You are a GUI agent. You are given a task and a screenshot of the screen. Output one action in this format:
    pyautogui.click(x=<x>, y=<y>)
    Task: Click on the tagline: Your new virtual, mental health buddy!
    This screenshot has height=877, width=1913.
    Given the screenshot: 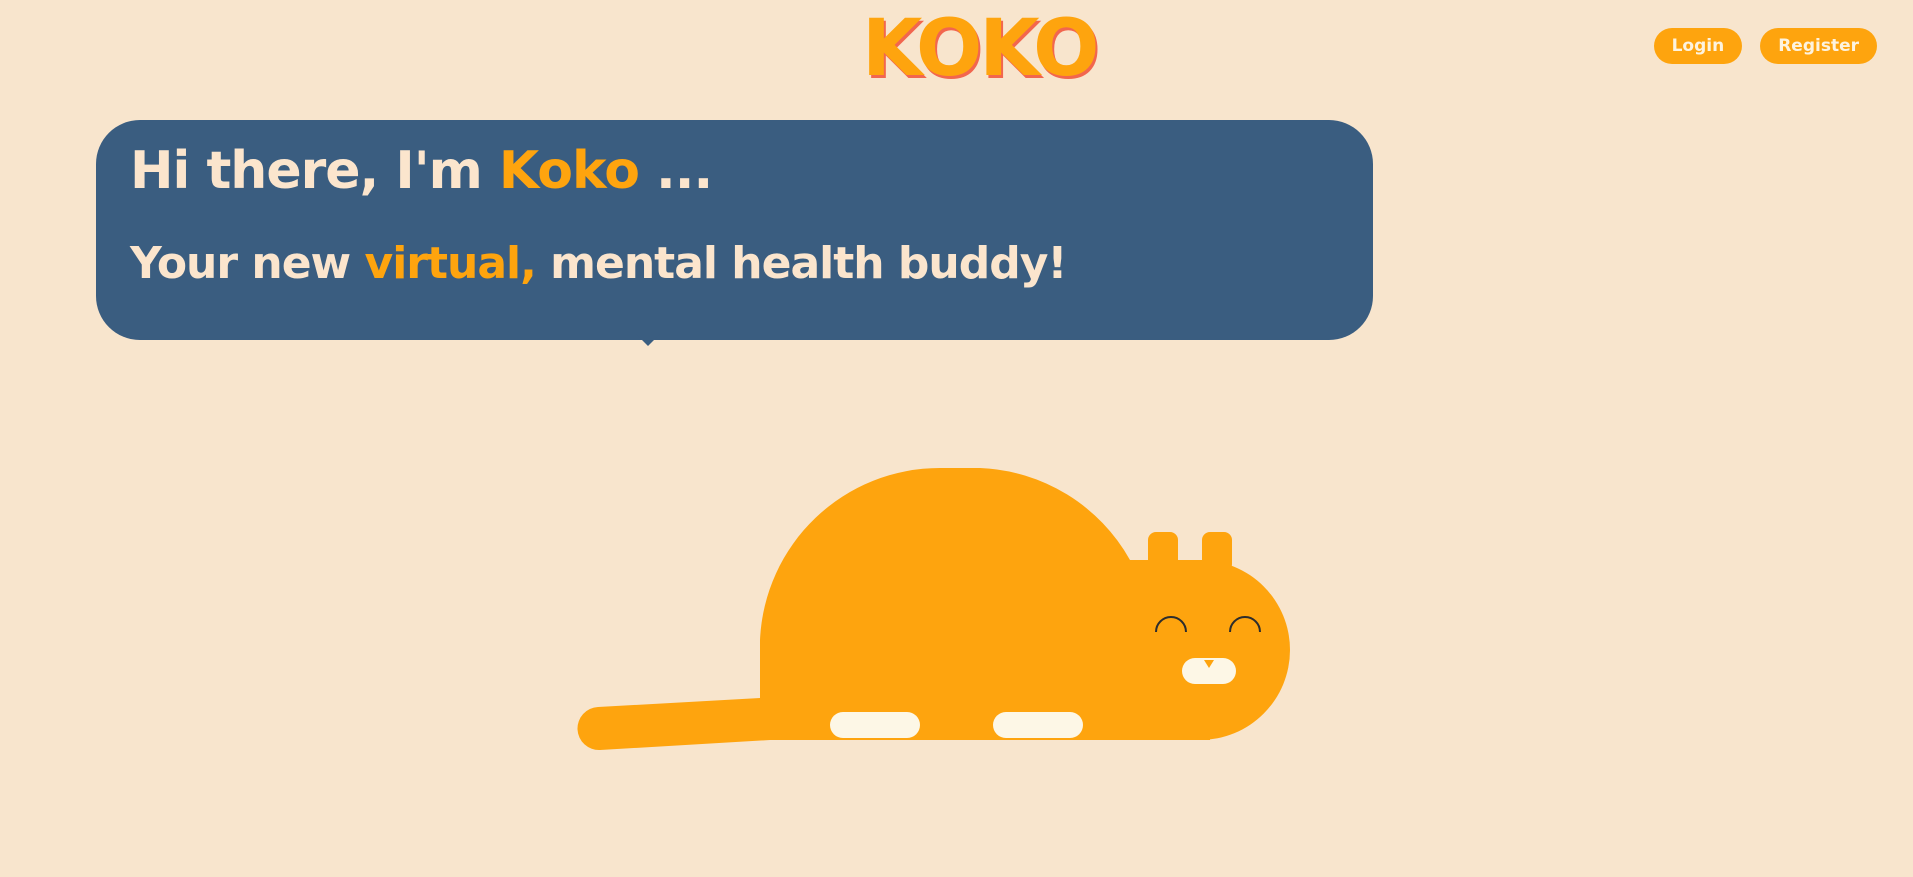 What is the action you would take?
    pyautogui.click(x=734, y=264)
    